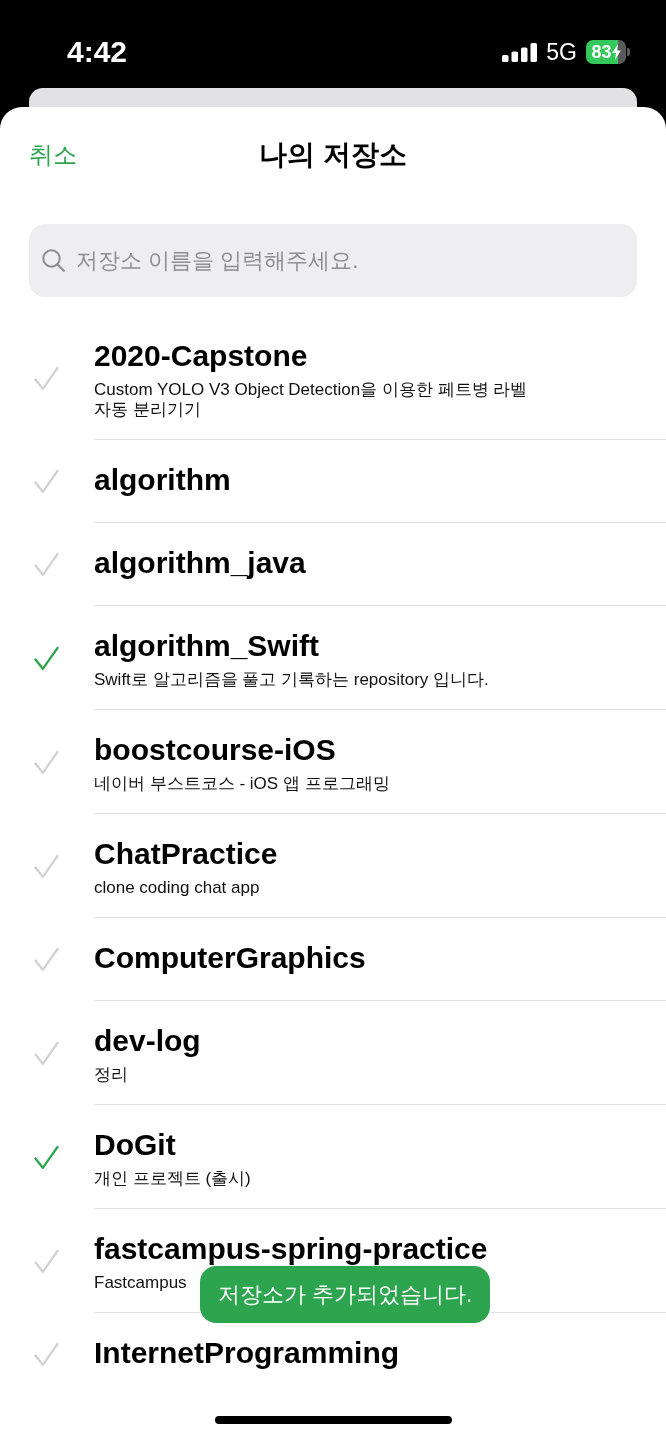 The height and width of the screenshot is (1440, 666). I want to click on bolt-icon, so click(616, 52).